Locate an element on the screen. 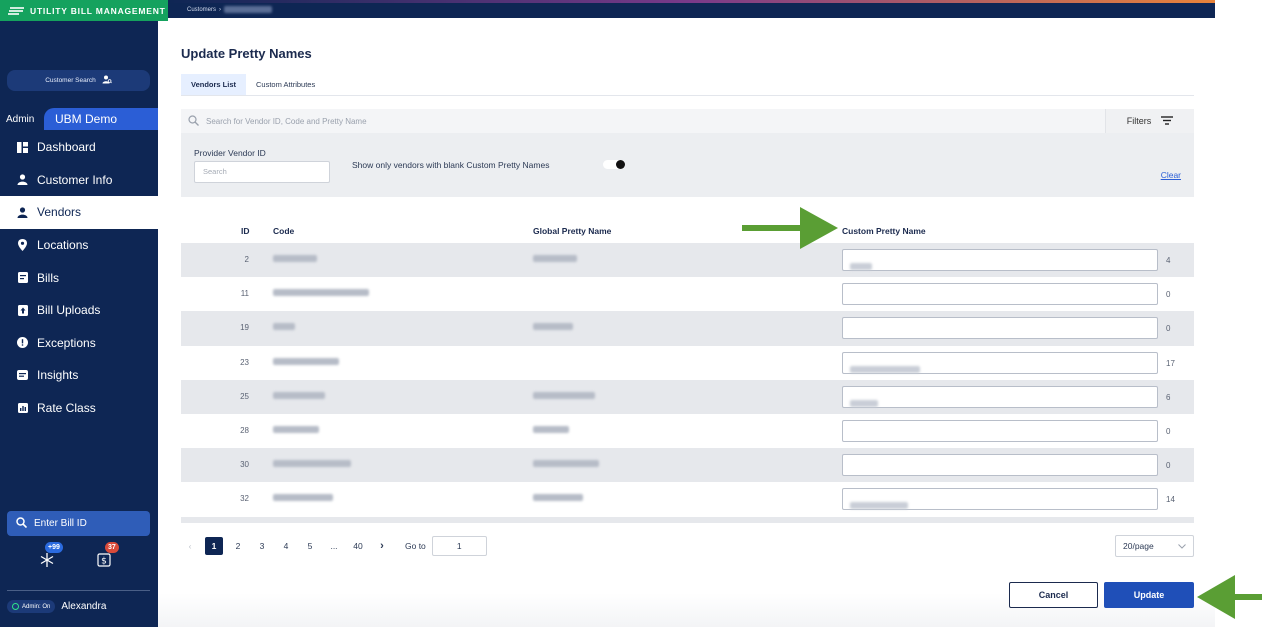 The width and height of the screenshot is (1262, 627). rate-class-icon is located at coordinates (22, 408).